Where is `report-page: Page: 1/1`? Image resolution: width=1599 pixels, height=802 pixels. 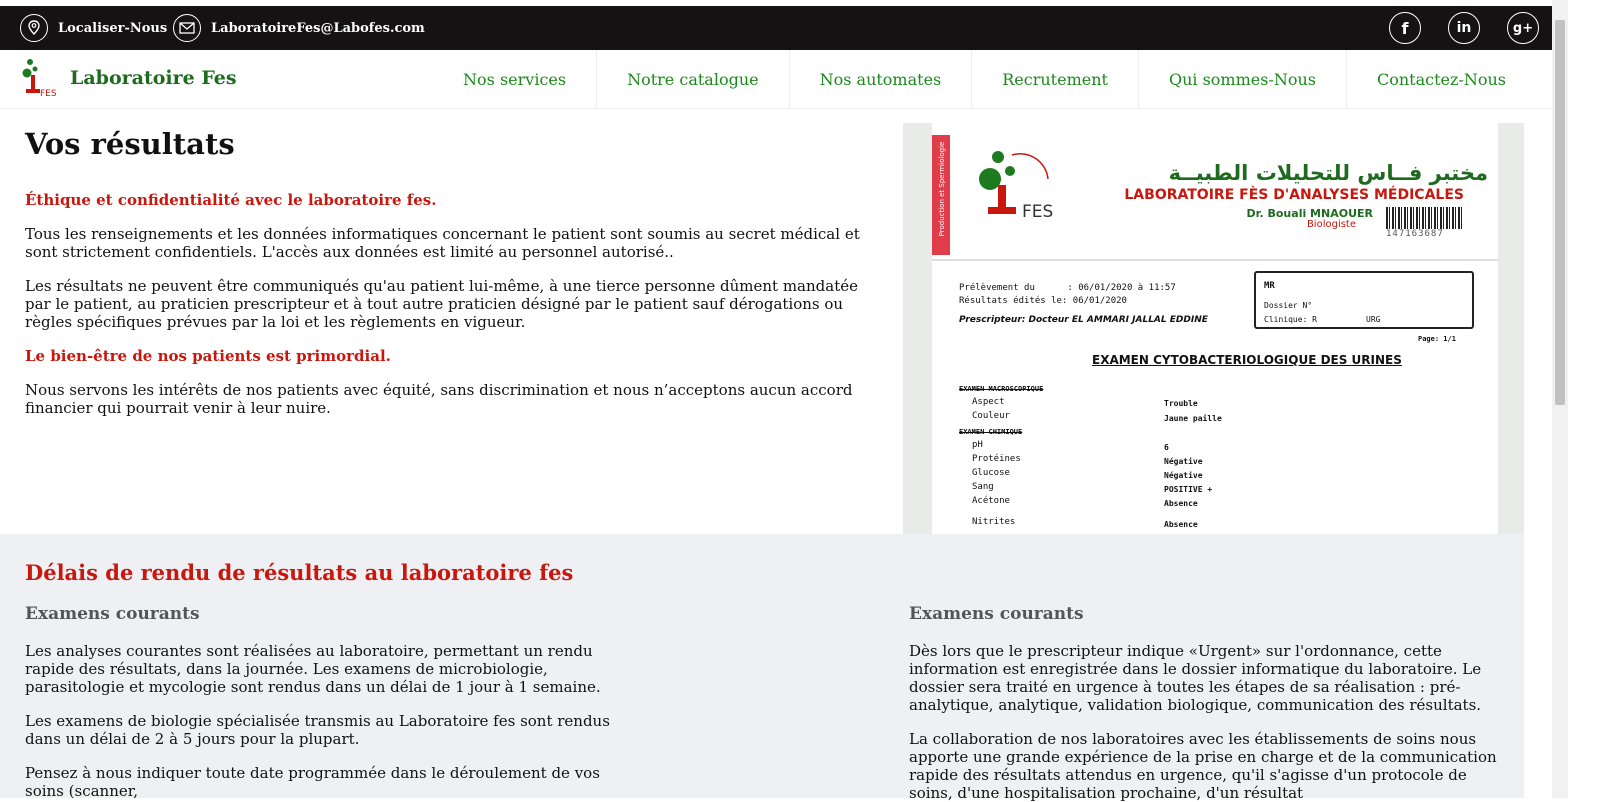
report-page: Page: 1/1 is located at coordinates (1437, 339).